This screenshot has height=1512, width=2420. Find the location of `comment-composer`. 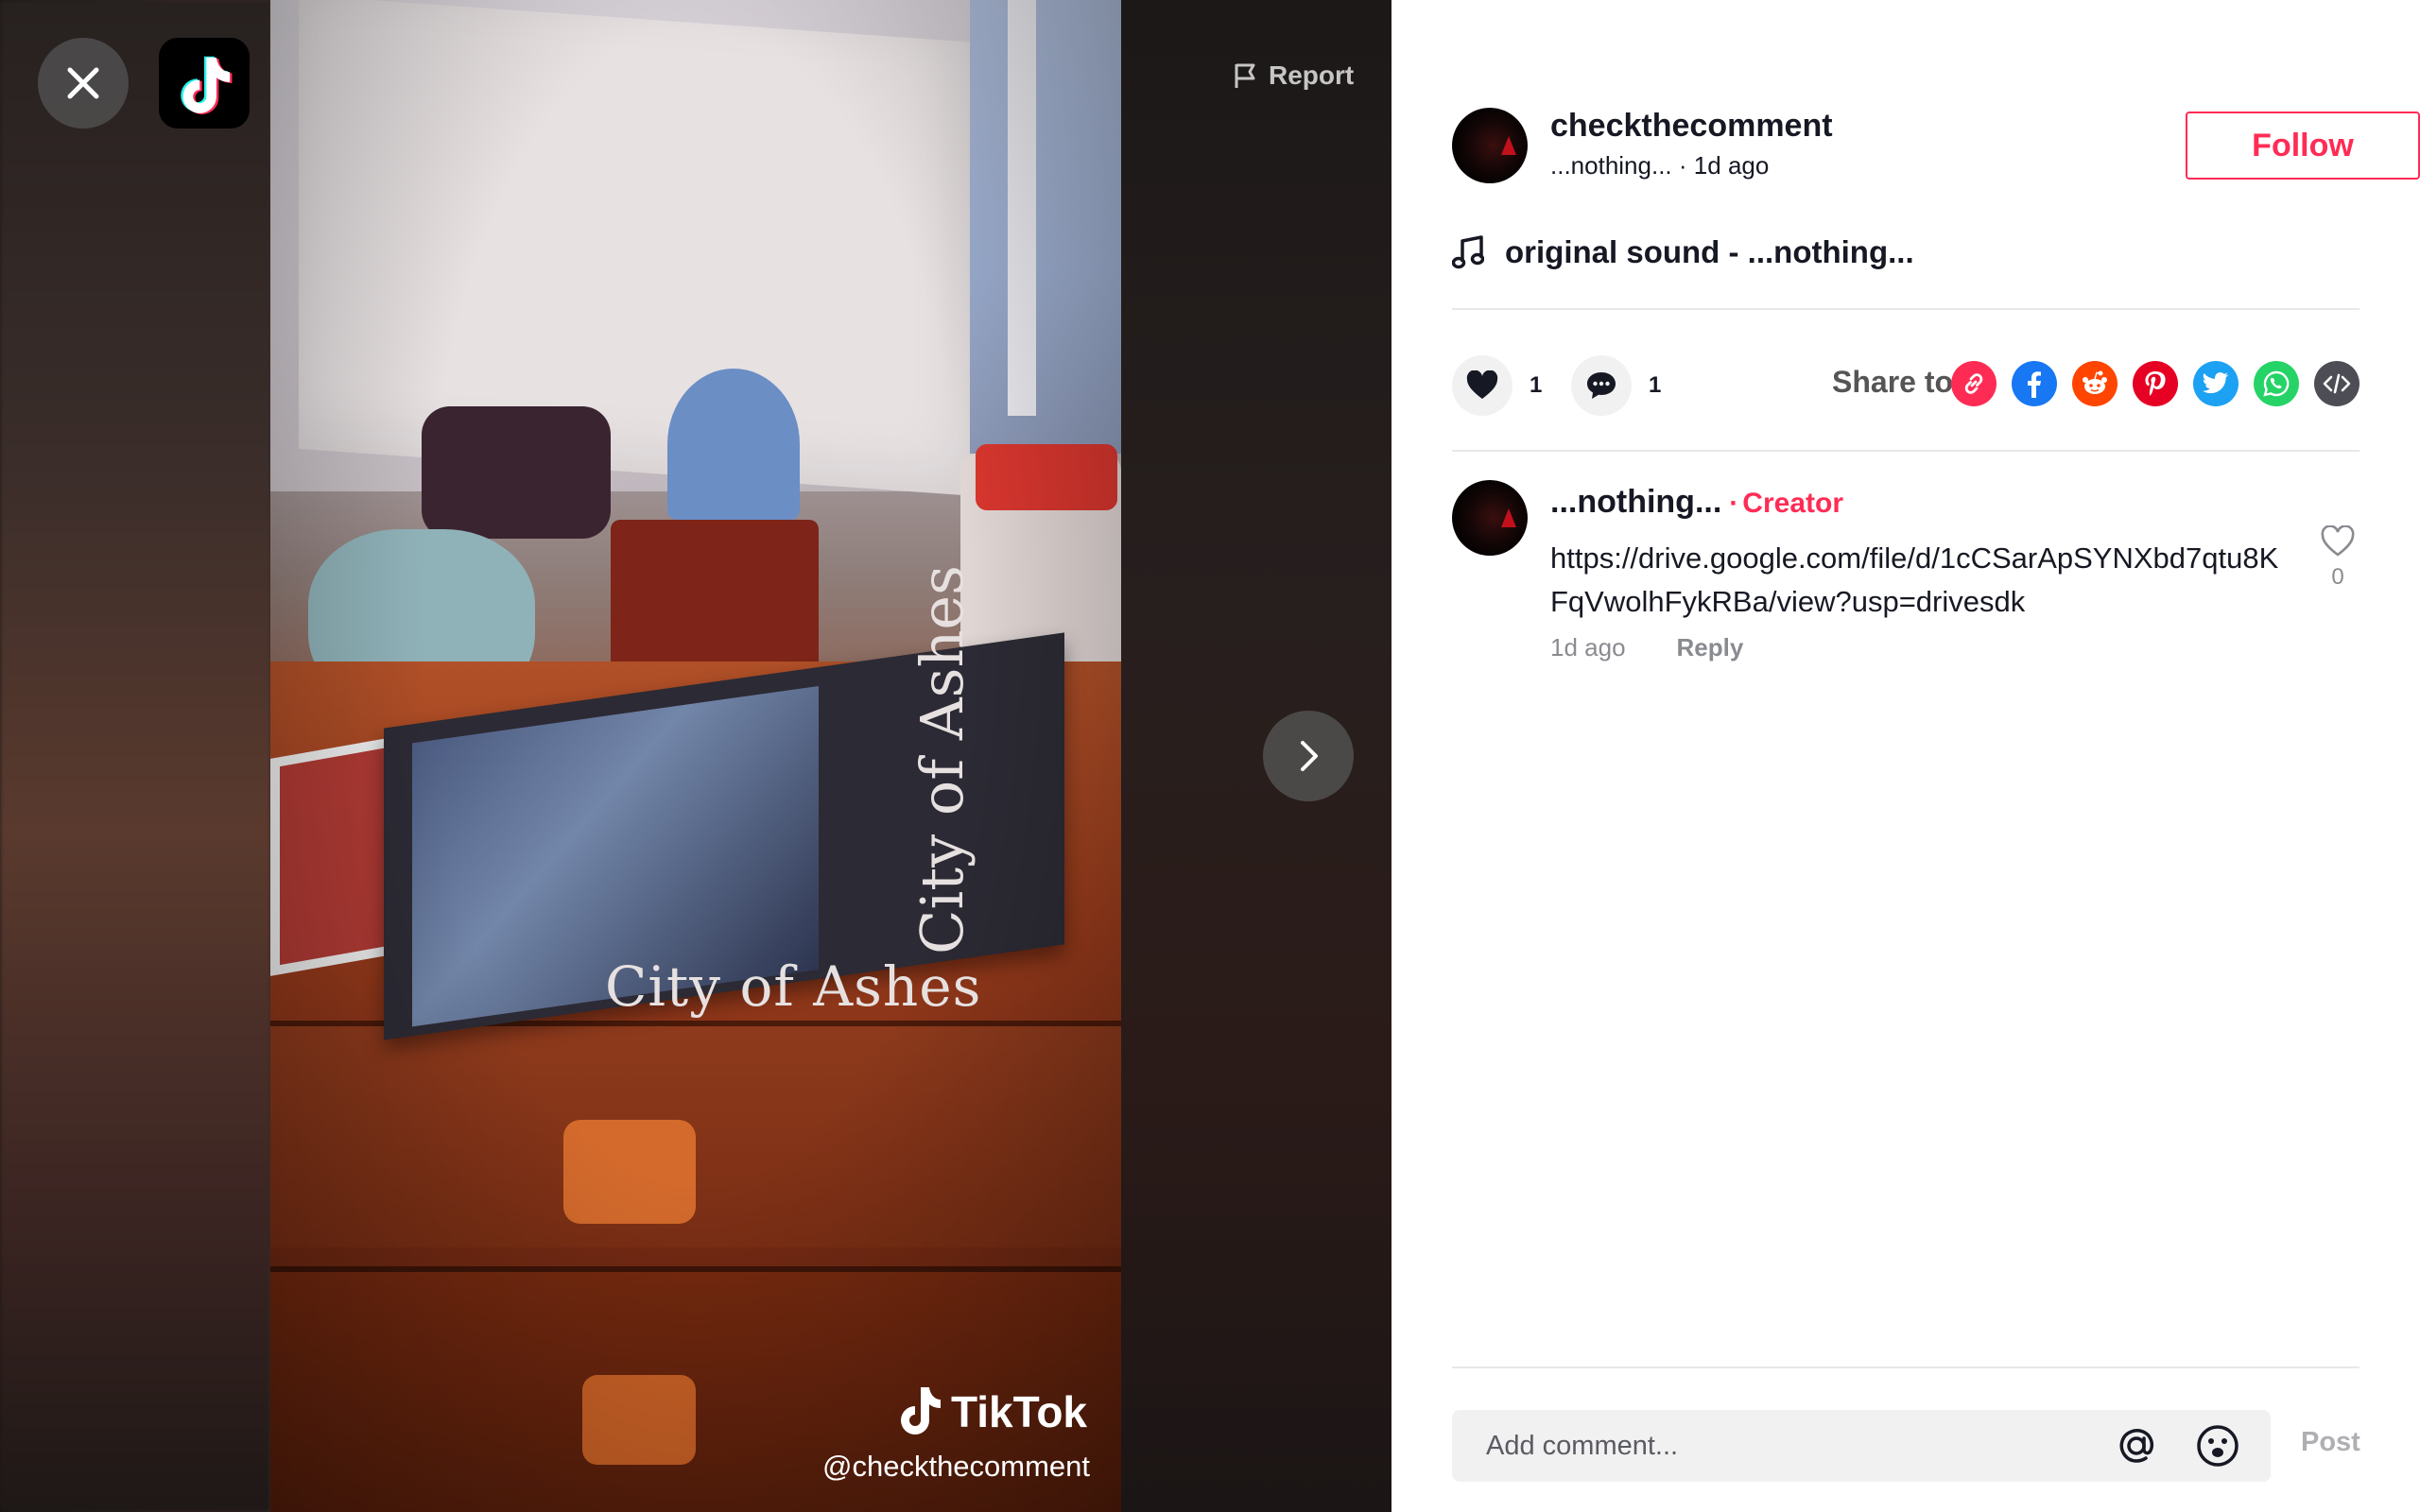

comment-composer is located at coordinates (1861, 1446).